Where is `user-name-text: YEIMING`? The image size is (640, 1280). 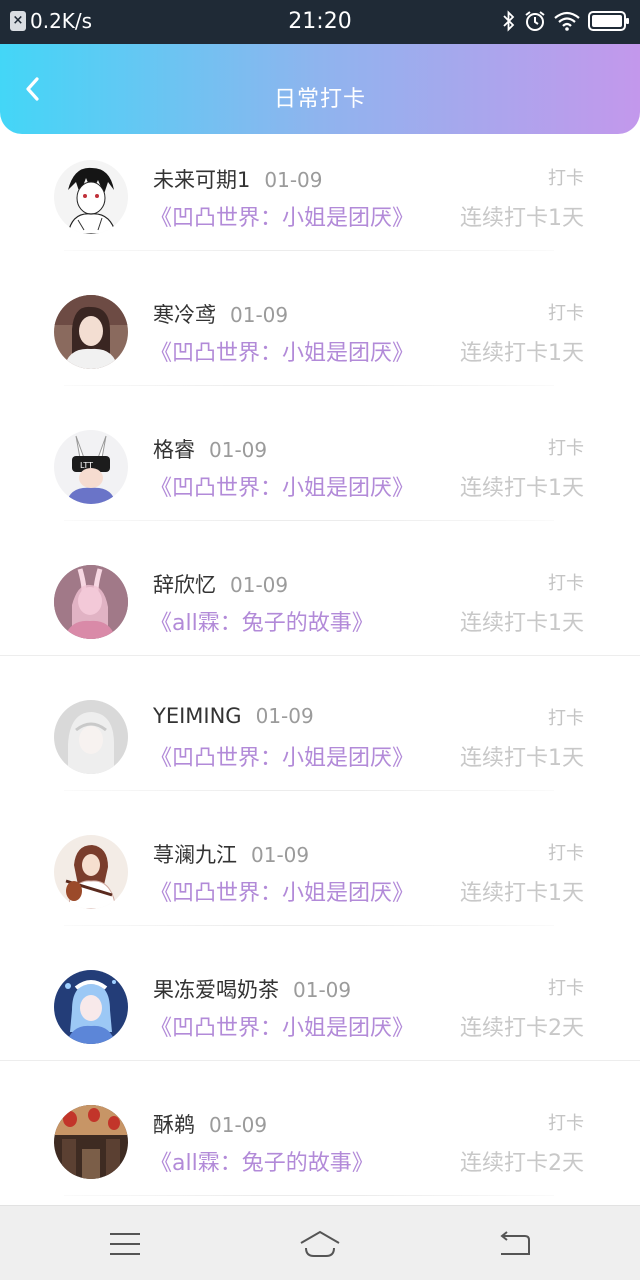
user-name-text: YEIMING is located at coordinates (197, 716).